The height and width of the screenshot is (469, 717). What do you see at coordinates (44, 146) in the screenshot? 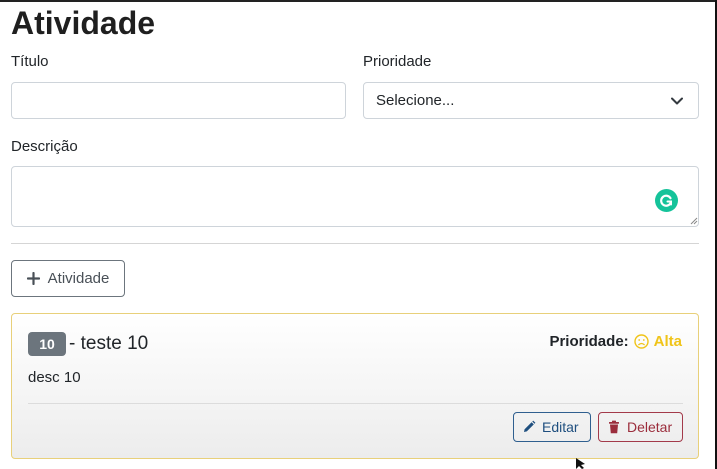
I see `descricao-label: Descrição` at bounding box center [44, 146].